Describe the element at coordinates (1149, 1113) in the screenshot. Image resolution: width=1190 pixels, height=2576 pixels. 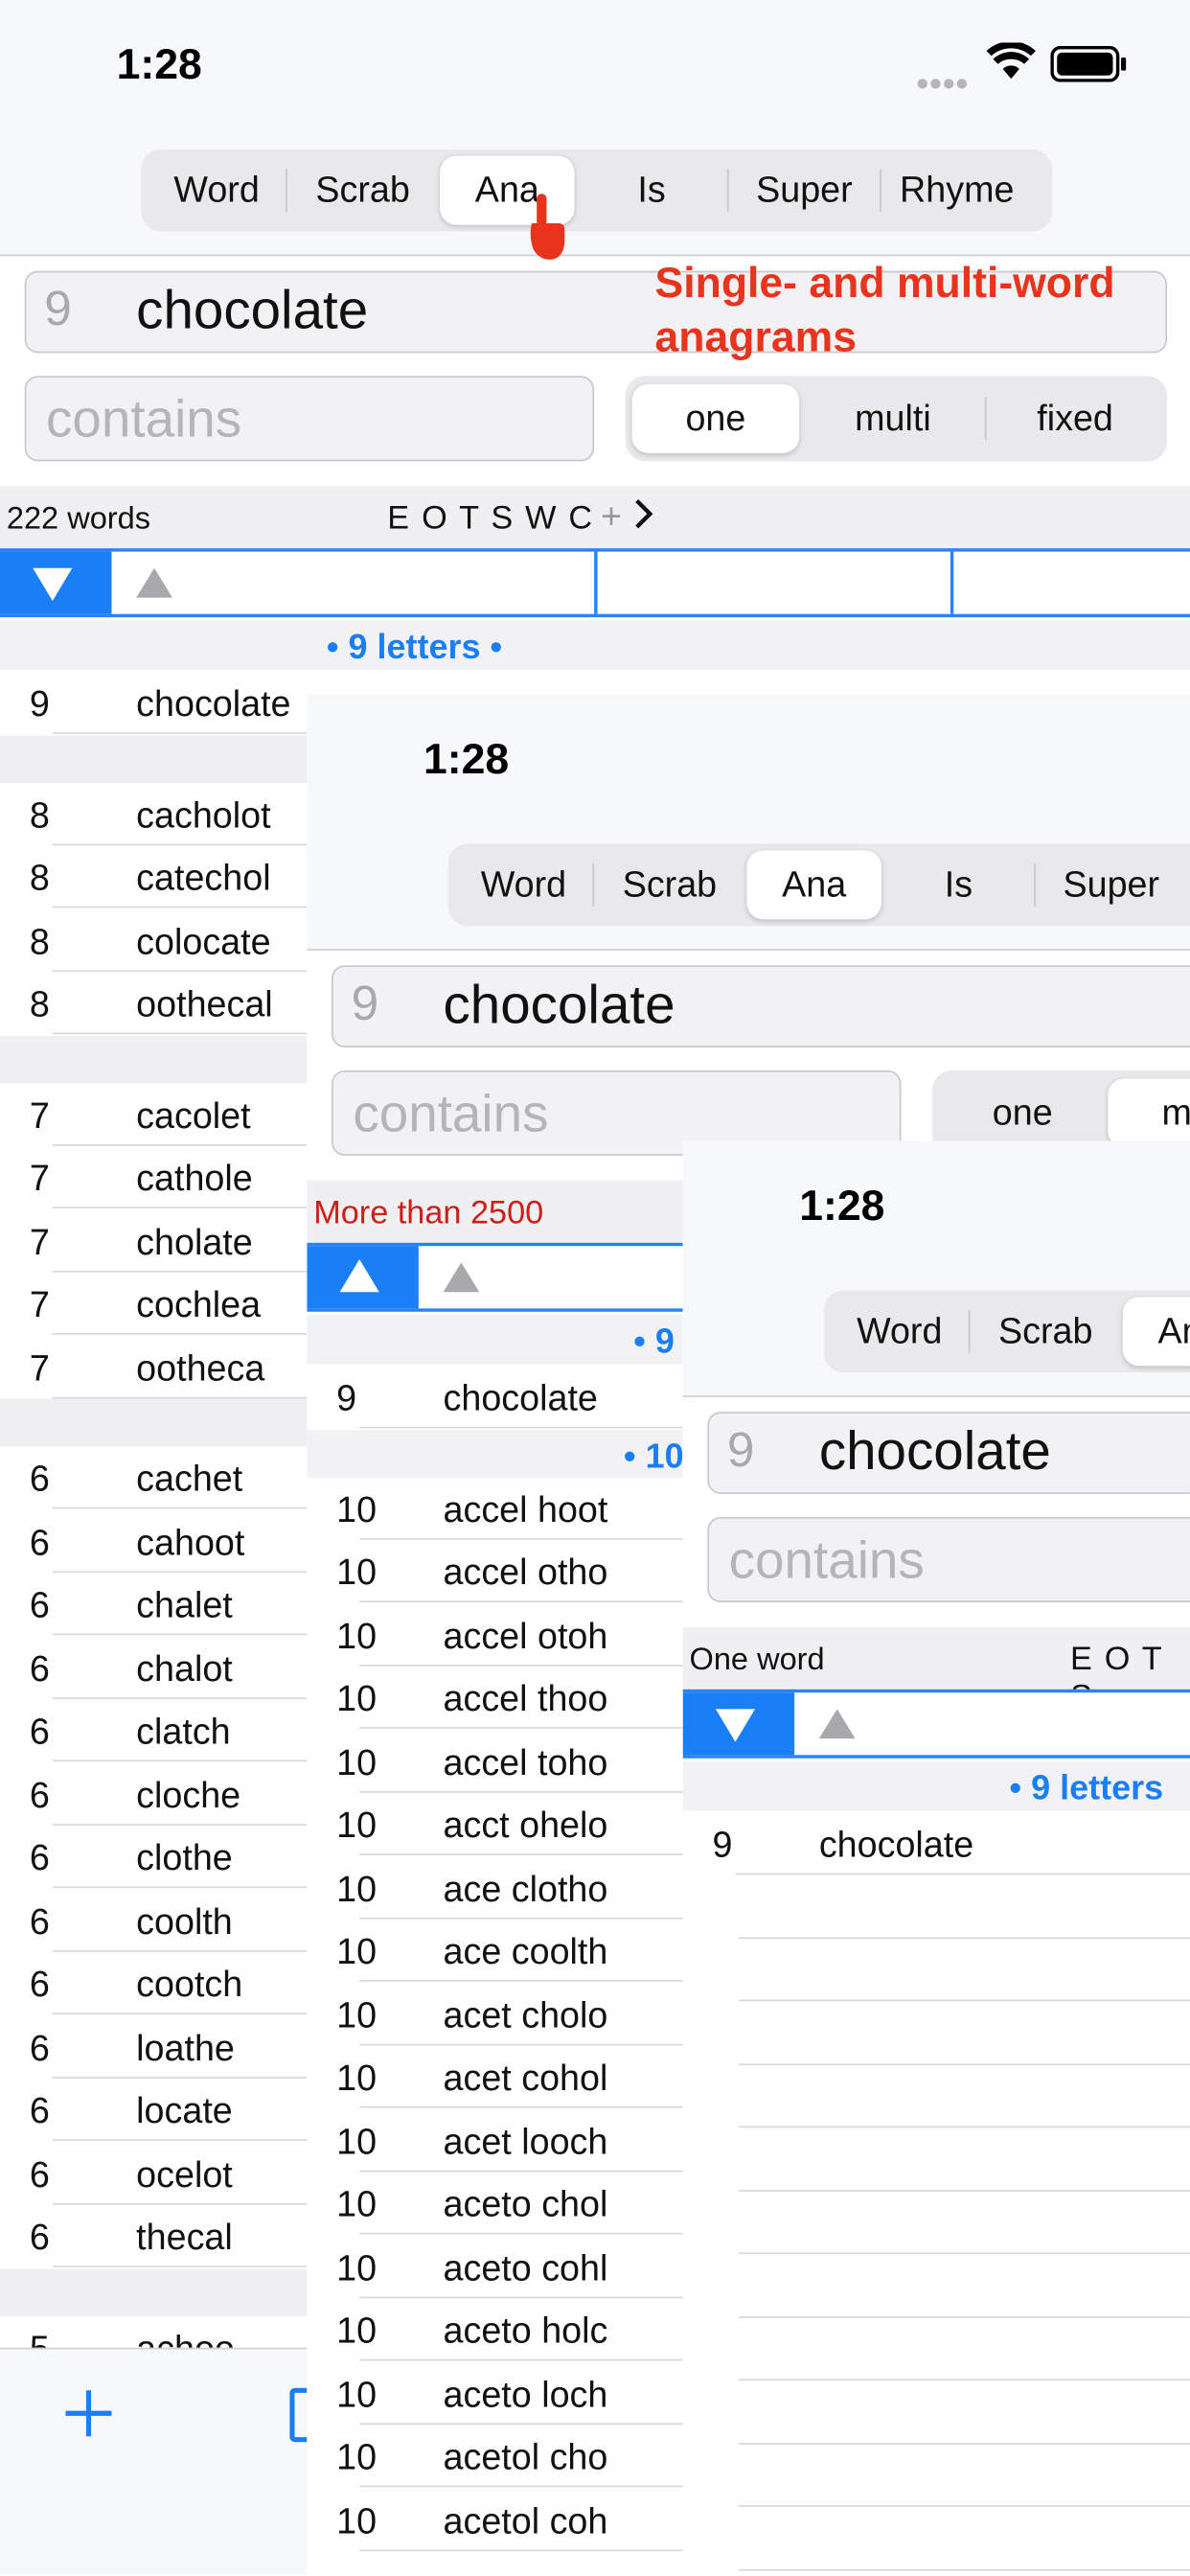
I see `segment-multi-2: multi` at that location.